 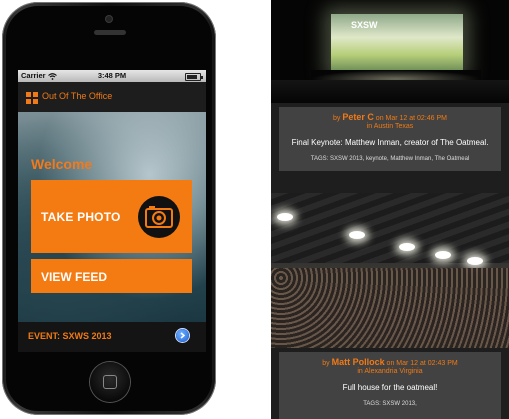 What do you see at coordinates (111, 276) in the screenshot?
I see `view-feed-button: VIEW FEED` at bounding box center [111, 276].